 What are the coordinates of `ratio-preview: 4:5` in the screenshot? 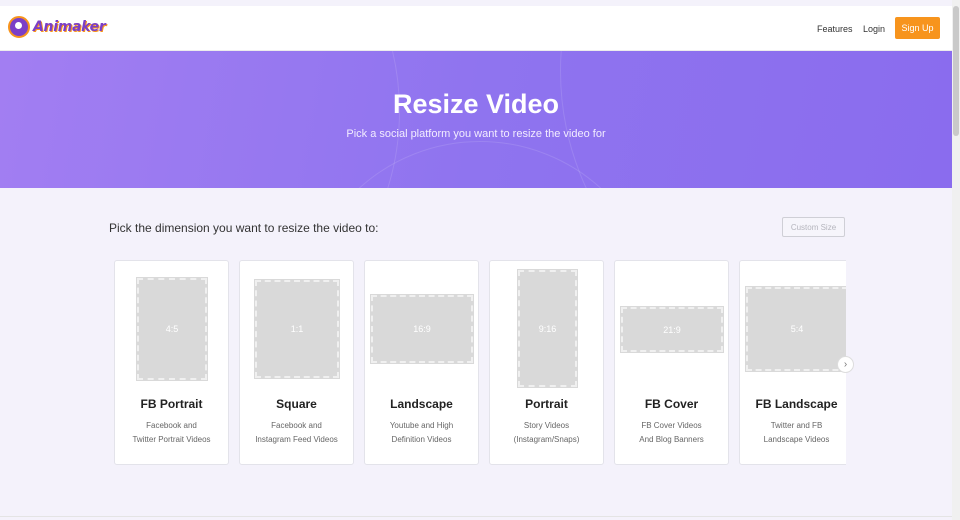 It's located at (172, 329).